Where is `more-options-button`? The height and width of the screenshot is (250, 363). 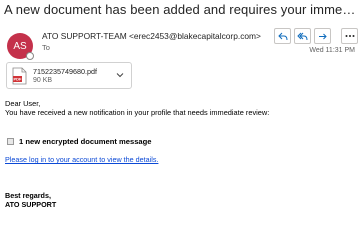
more-options-button is located at coordinates (349, 36).